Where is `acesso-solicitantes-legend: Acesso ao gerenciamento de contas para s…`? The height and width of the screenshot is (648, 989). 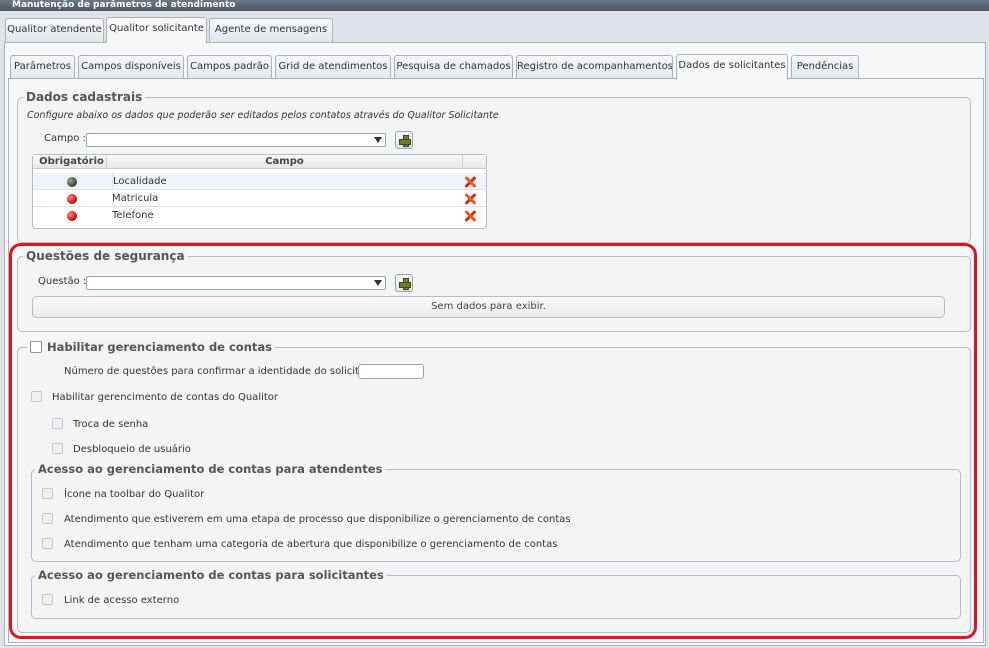 acesso-solicitantes-legend: Acesso ao gerenciamento de contas para s… is located at coordinates (211, 575).